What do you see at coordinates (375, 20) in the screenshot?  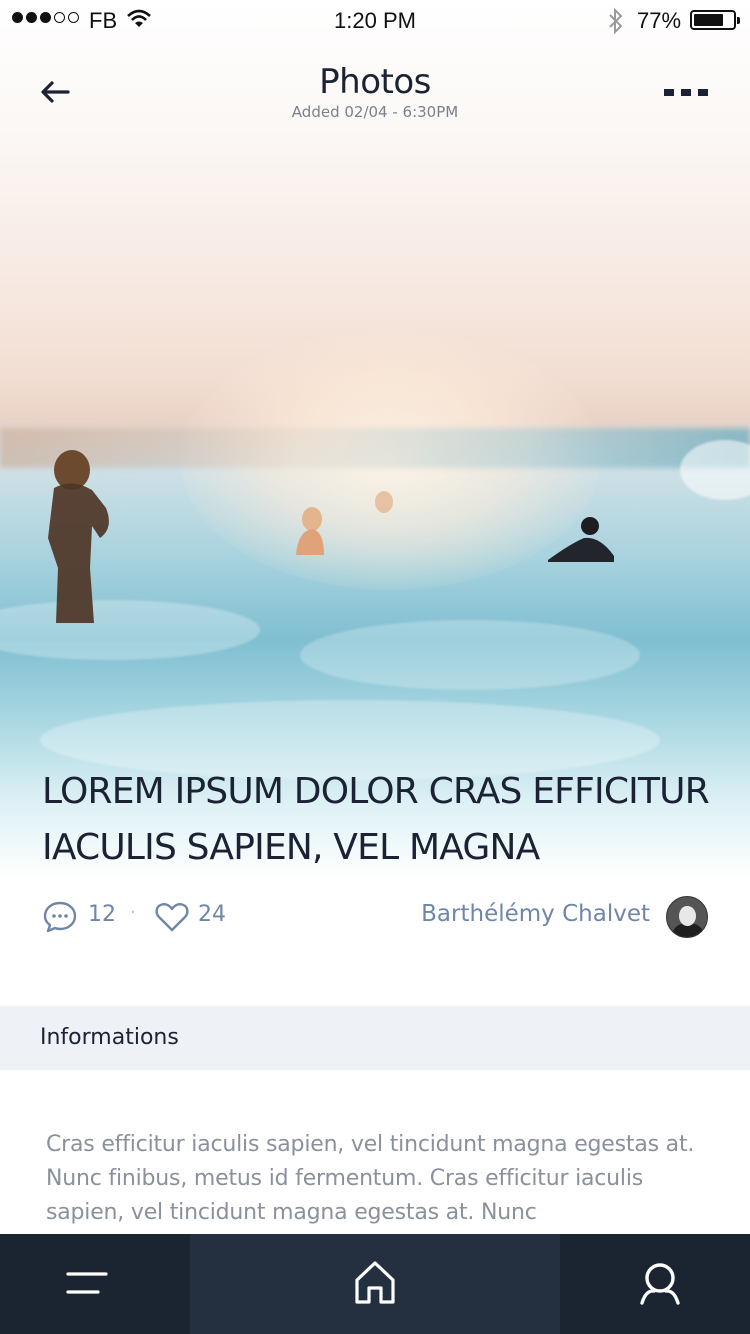 I see `status-bar: FB 1:20 PM 77%` at bounding box center [375, 20].